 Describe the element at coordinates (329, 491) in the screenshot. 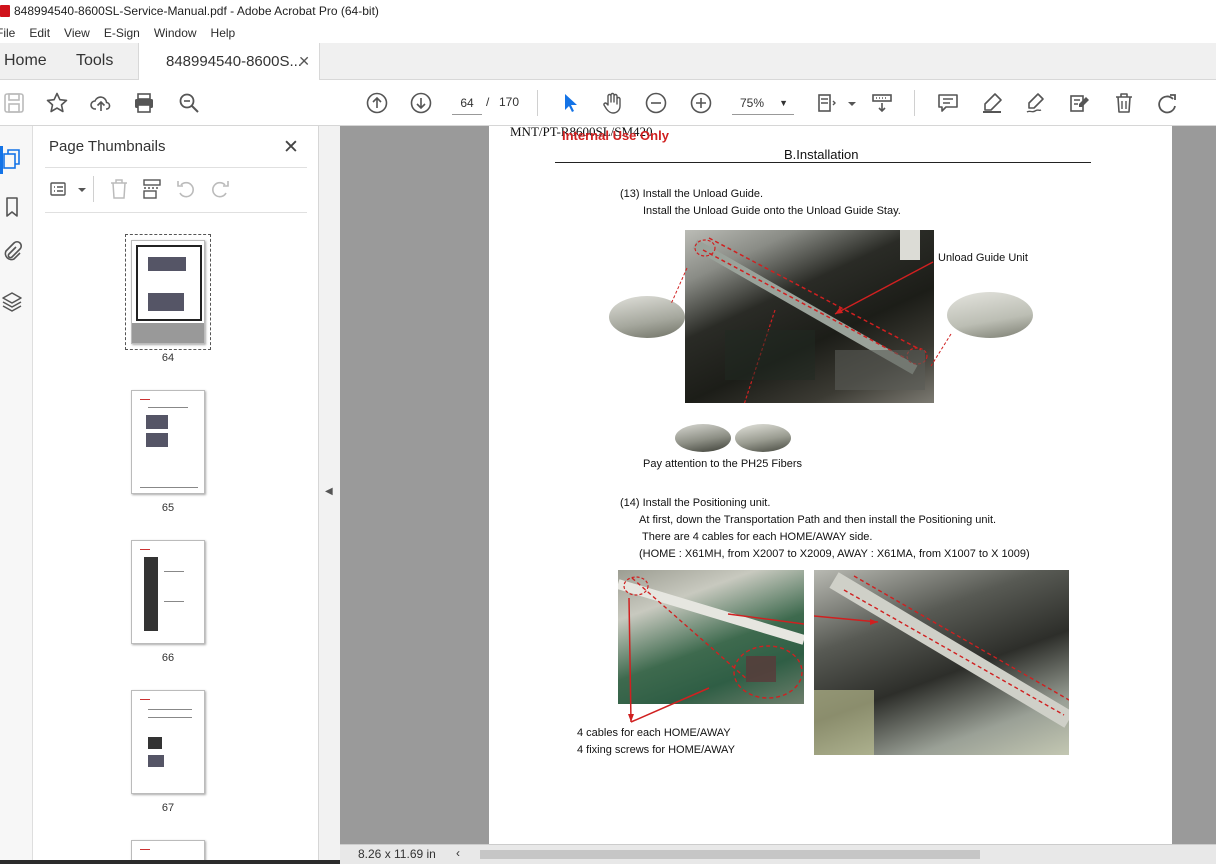

I see `collapse-panel-icon: ◀` at that location.